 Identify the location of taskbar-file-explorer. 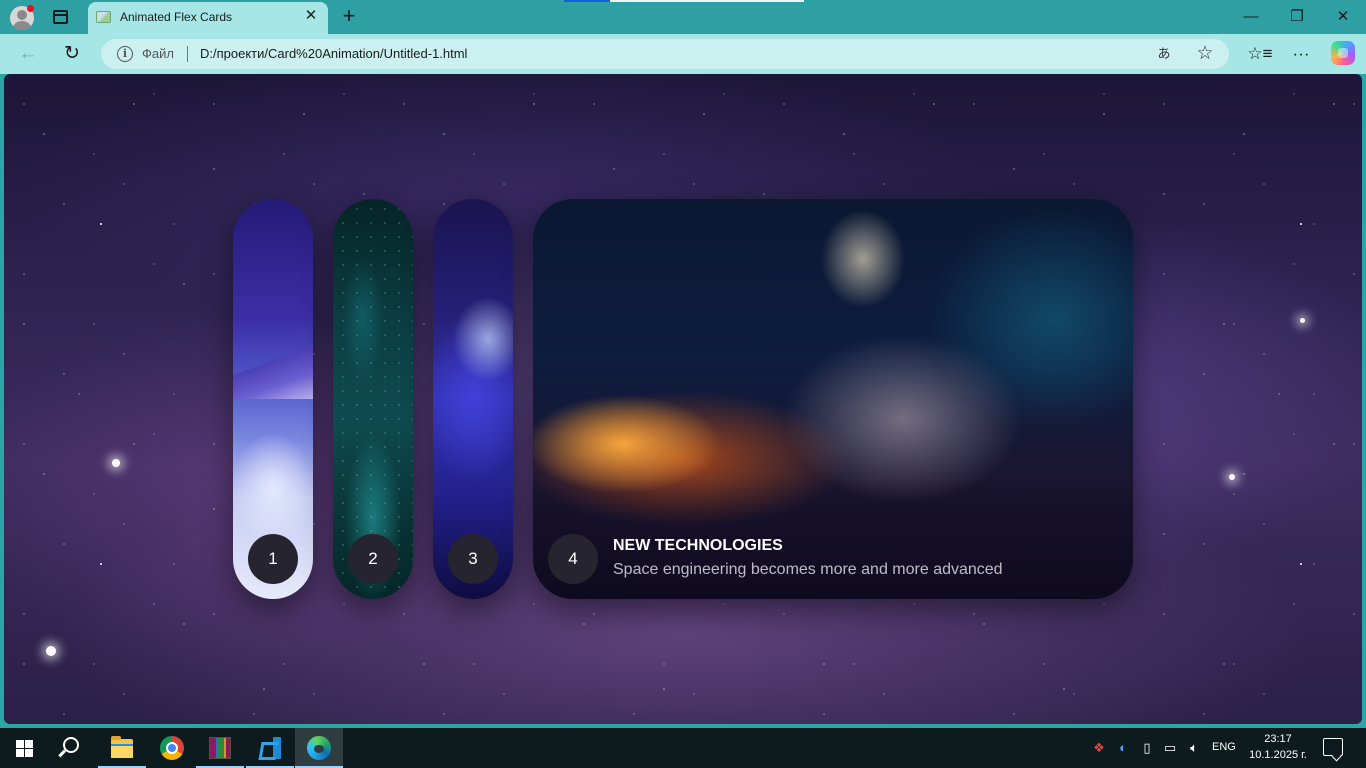
(122, 748).